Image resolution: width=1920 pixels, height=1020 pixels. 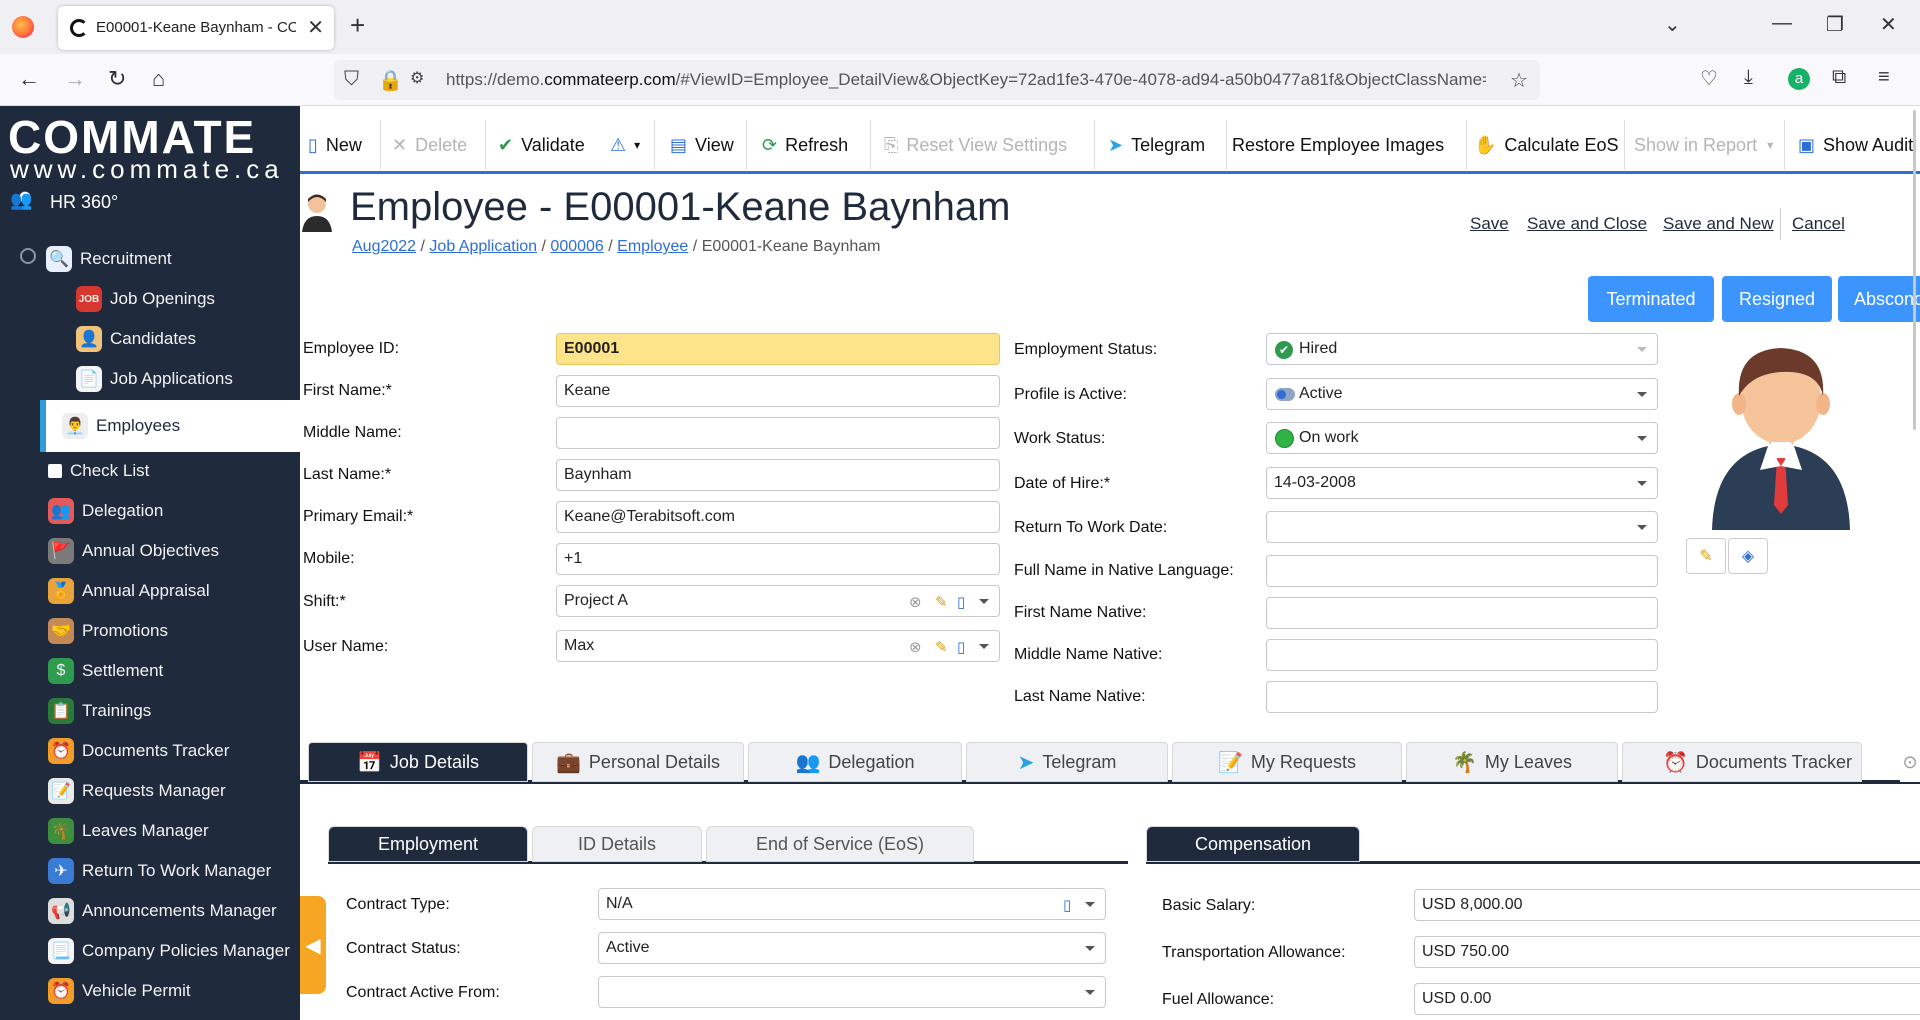 I want to click on firefox-icon, so click(x=23, y=27).